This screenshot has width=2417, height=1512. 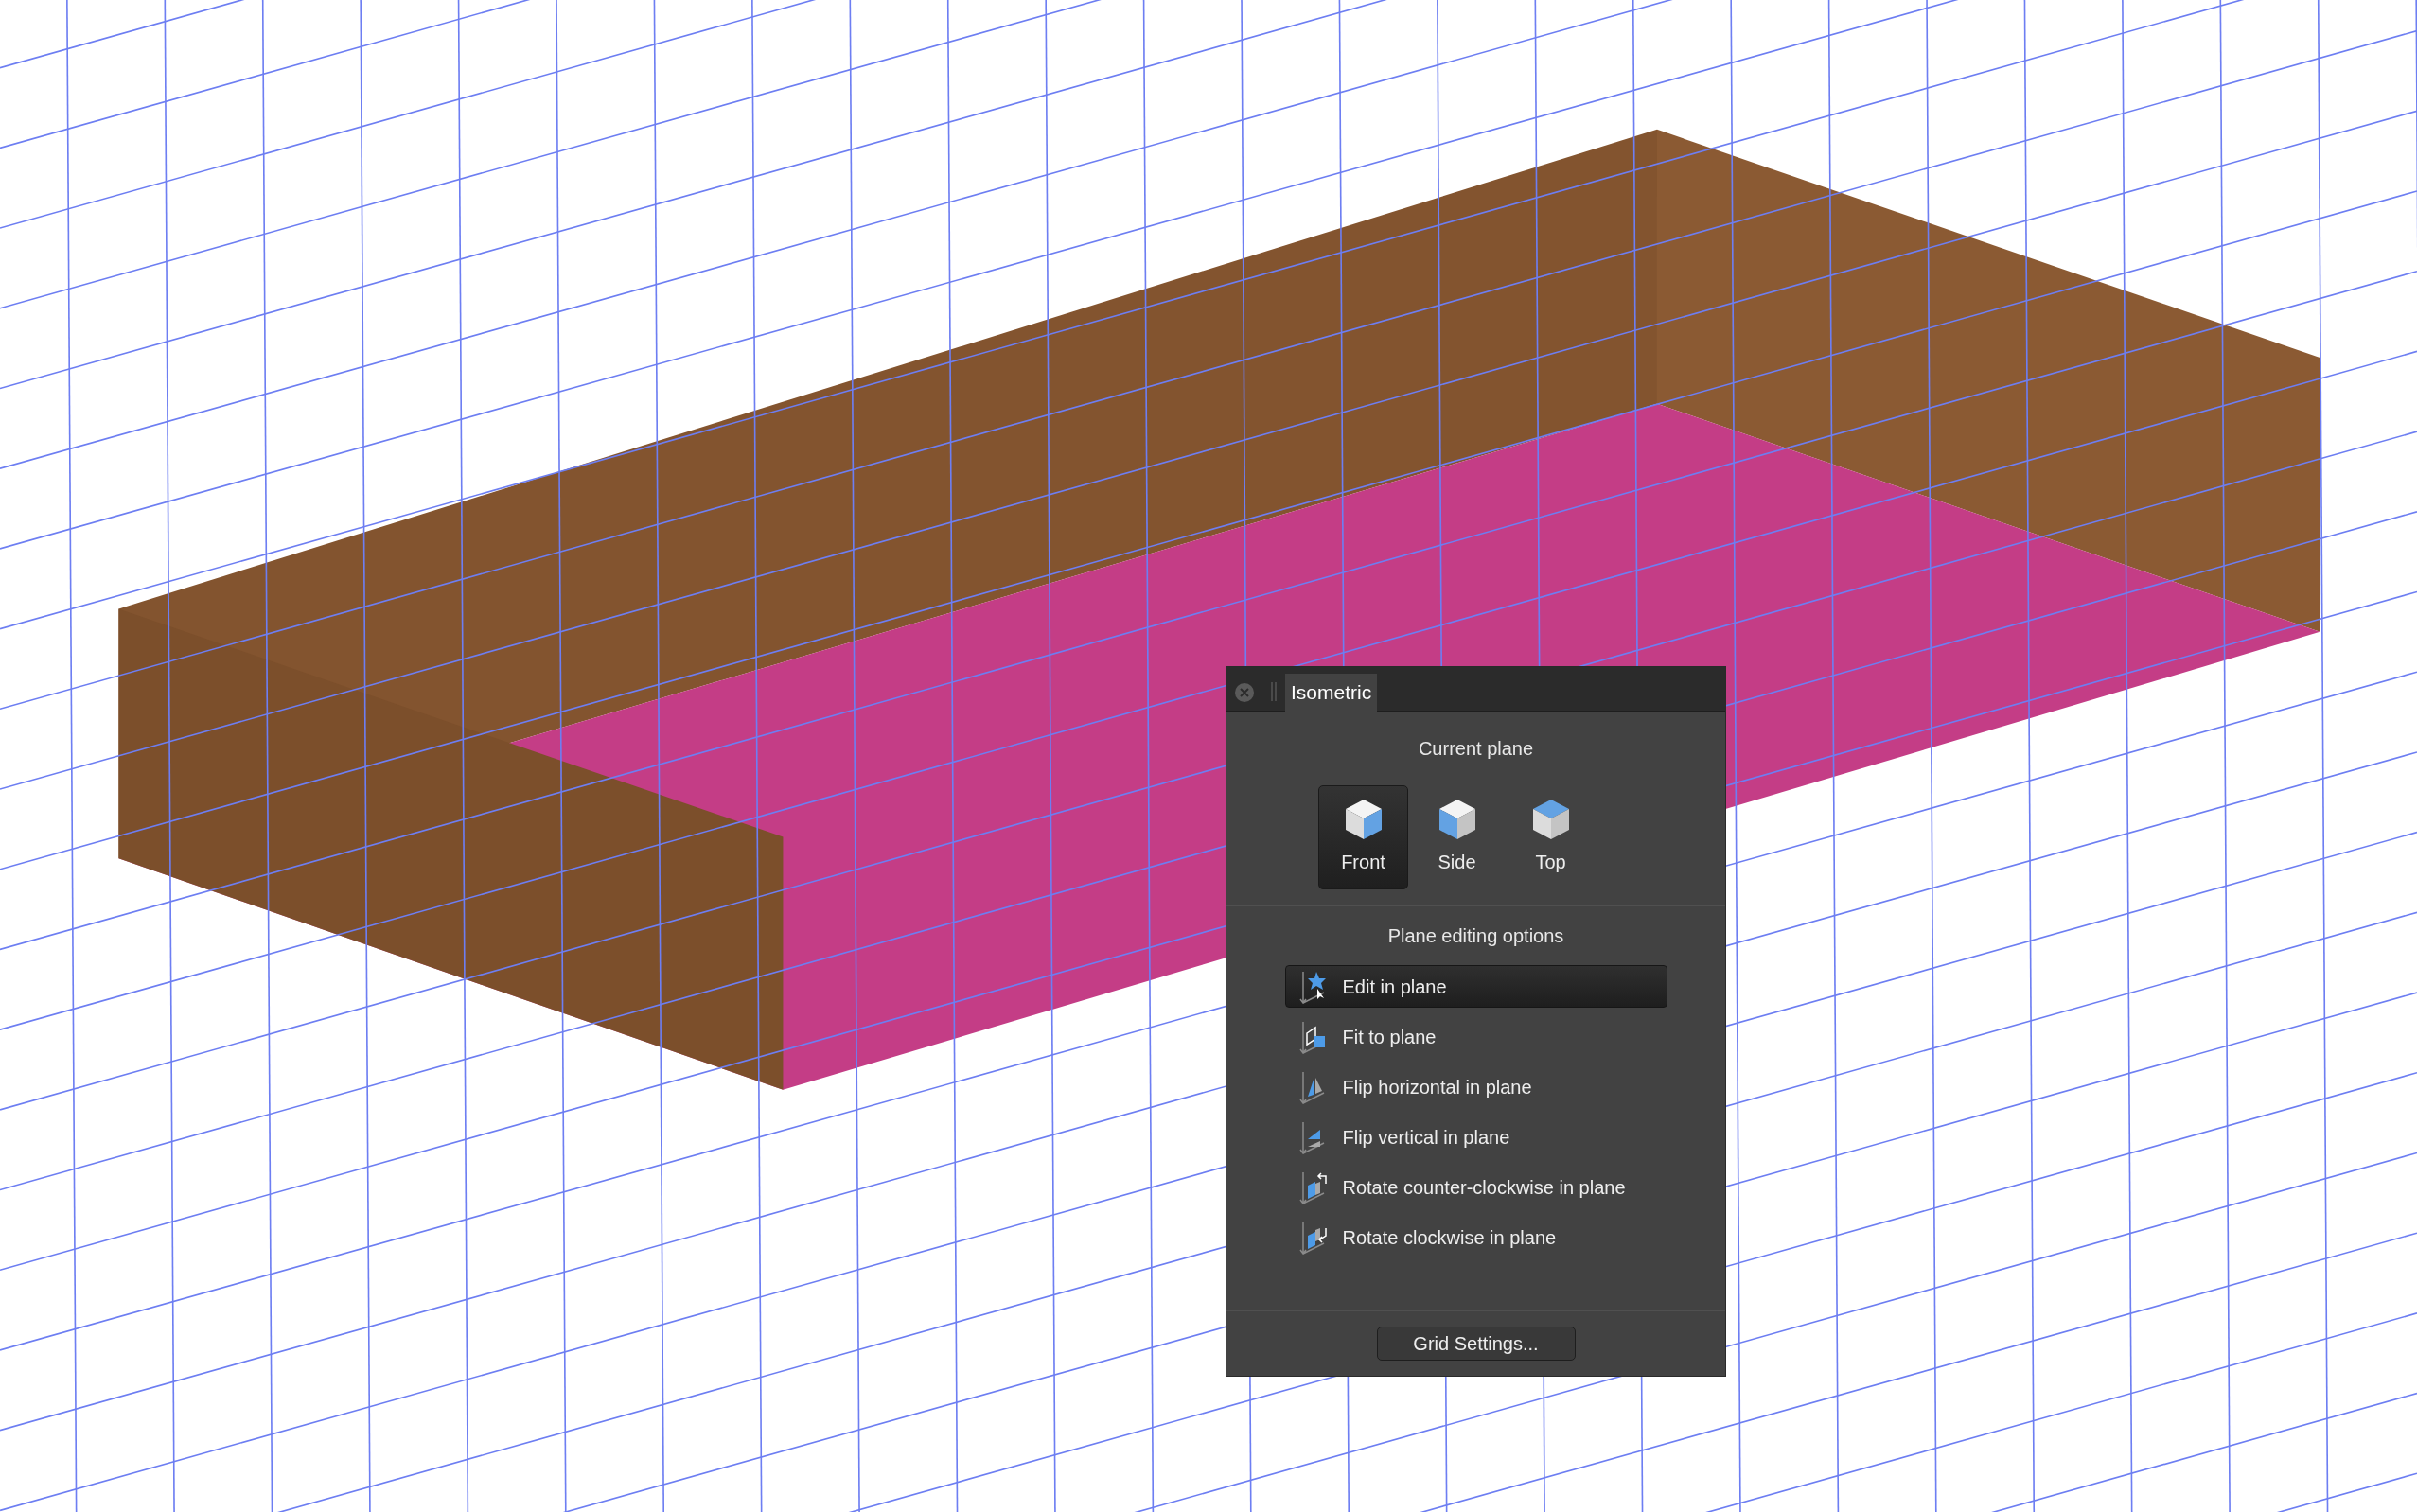 I want to click on option-button: Rotate counter-clockwise in plane, so click(x=1475, y=1187).